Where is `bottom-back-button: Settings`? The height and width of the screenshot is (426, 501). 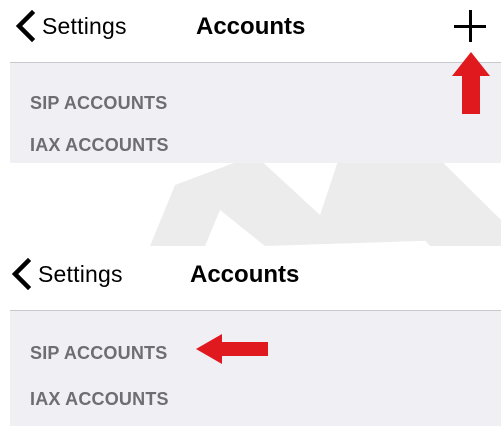
bottom-back-button: Settings is located at coordinates (66, 274).